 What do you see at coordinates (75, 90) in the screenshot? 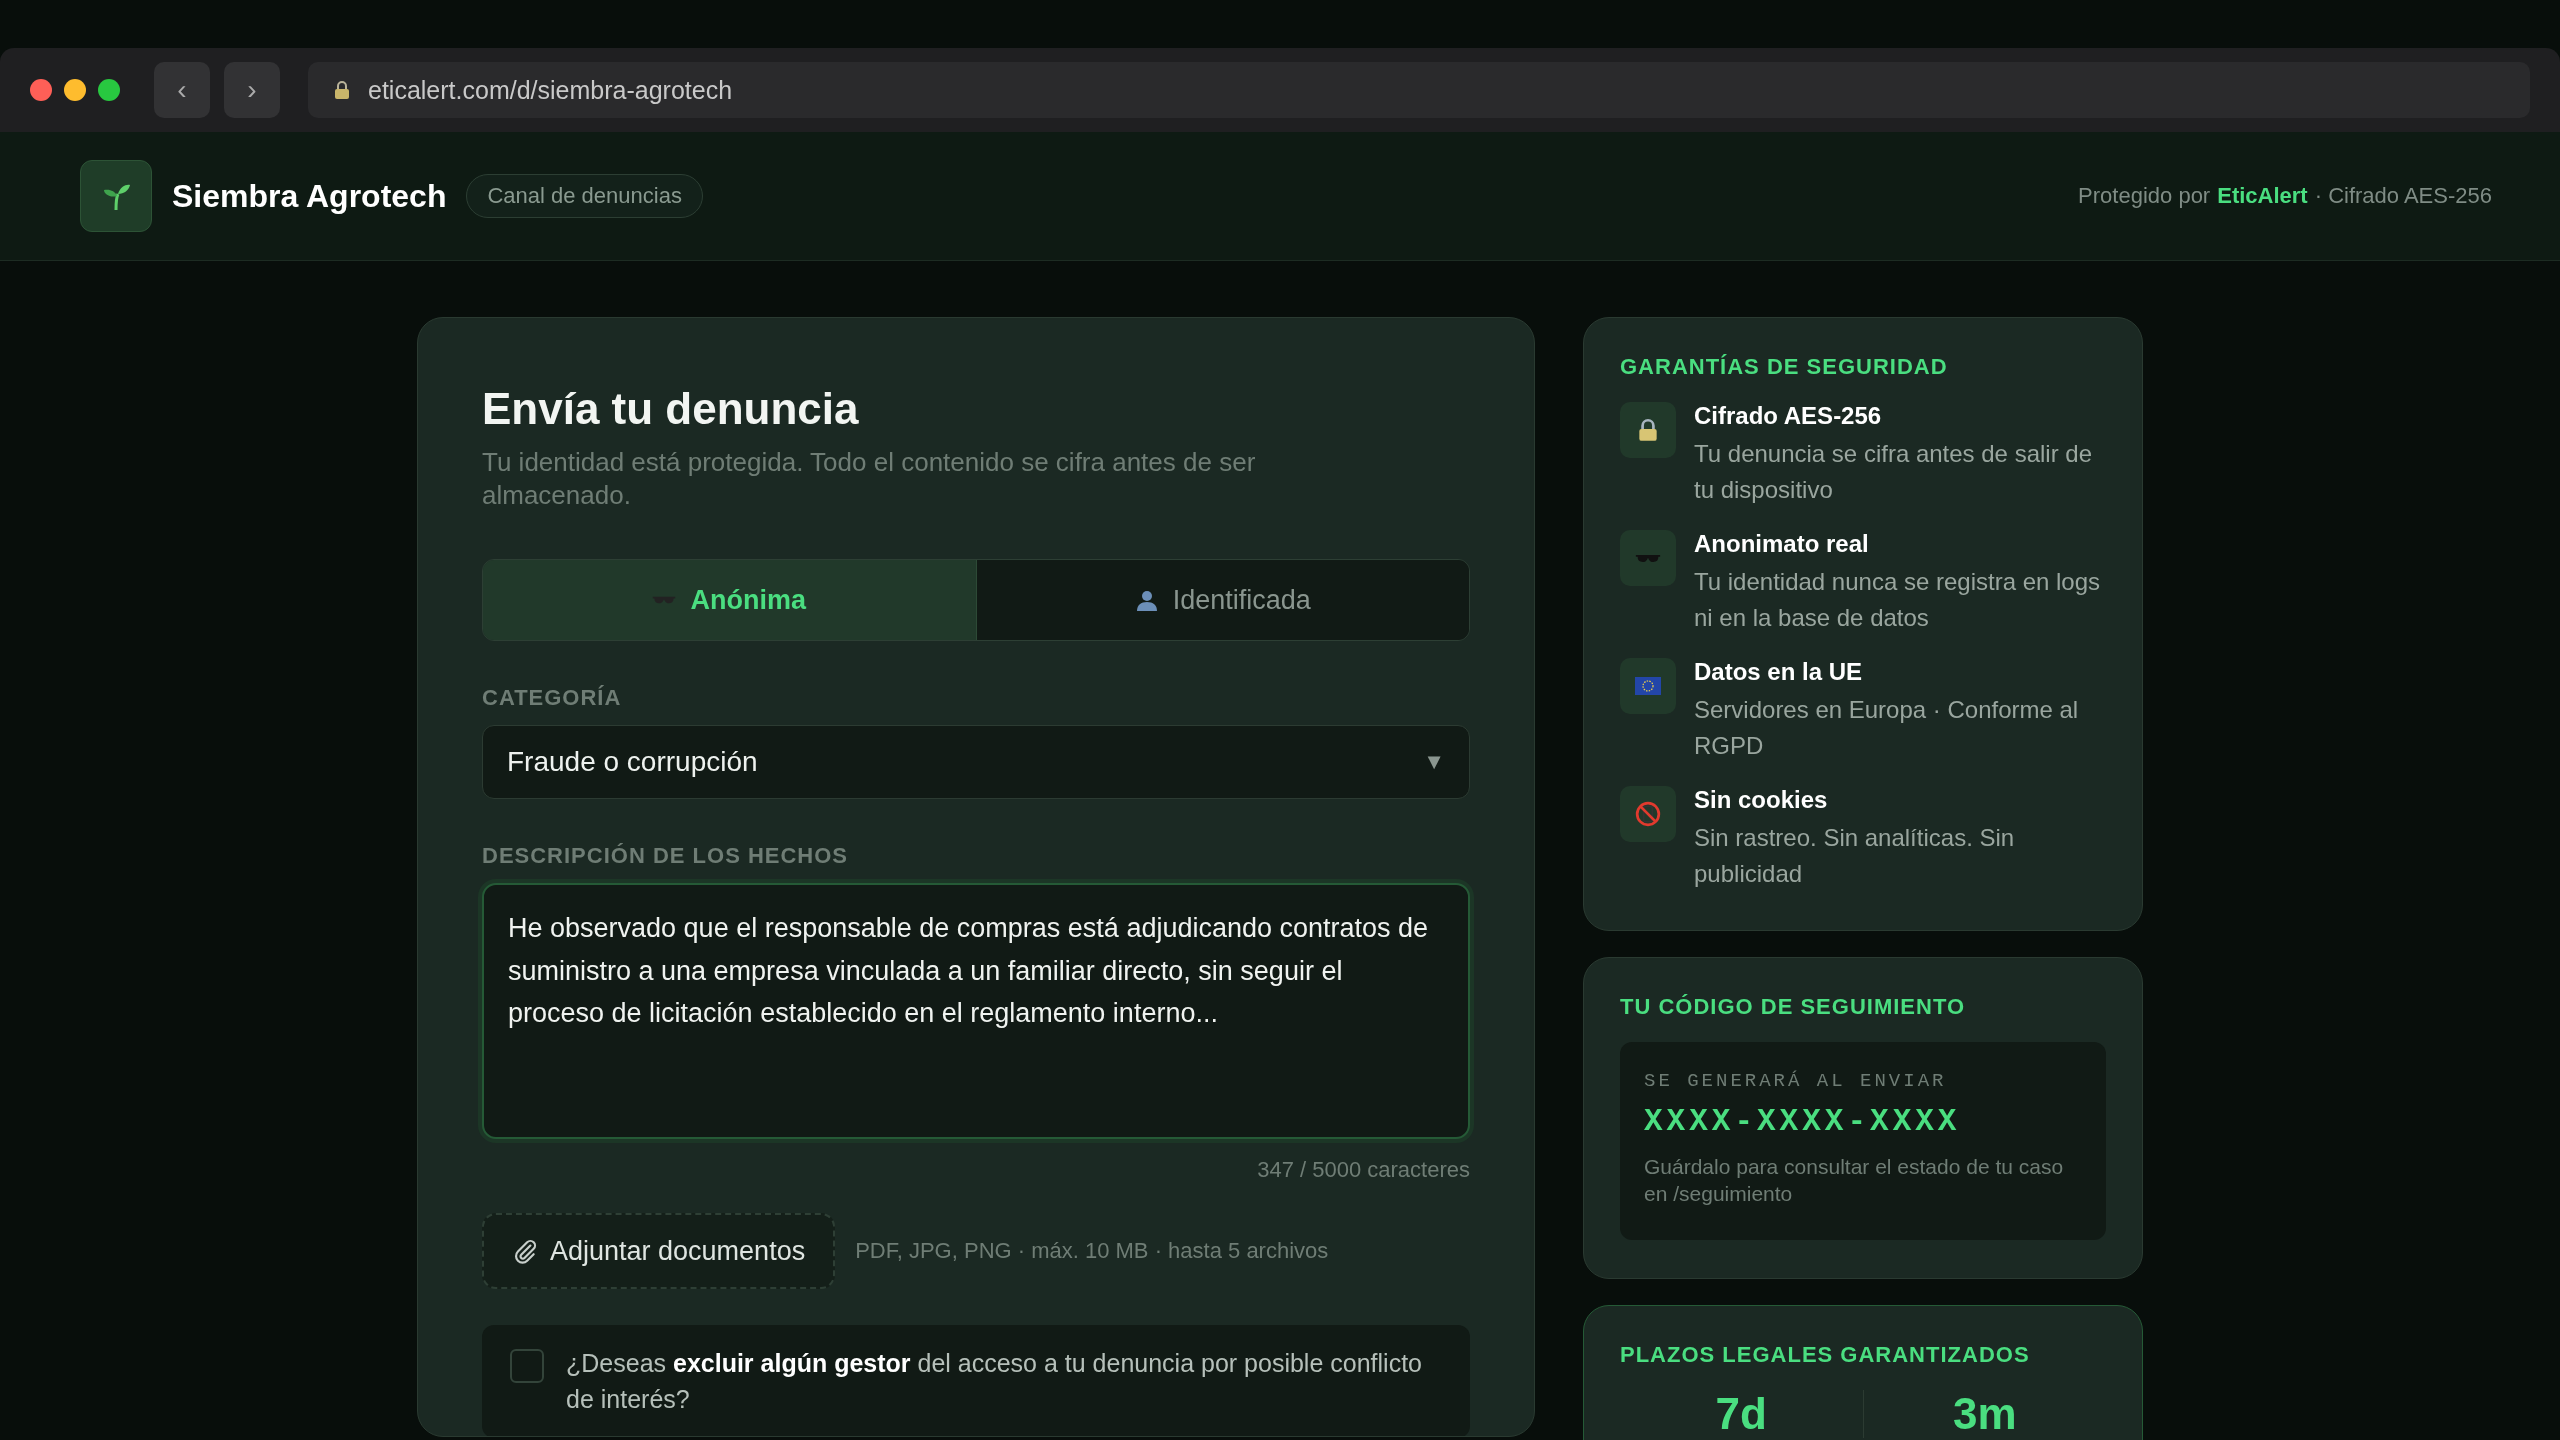
I see `minimize-window-icon` at bounding box center [75, 90].